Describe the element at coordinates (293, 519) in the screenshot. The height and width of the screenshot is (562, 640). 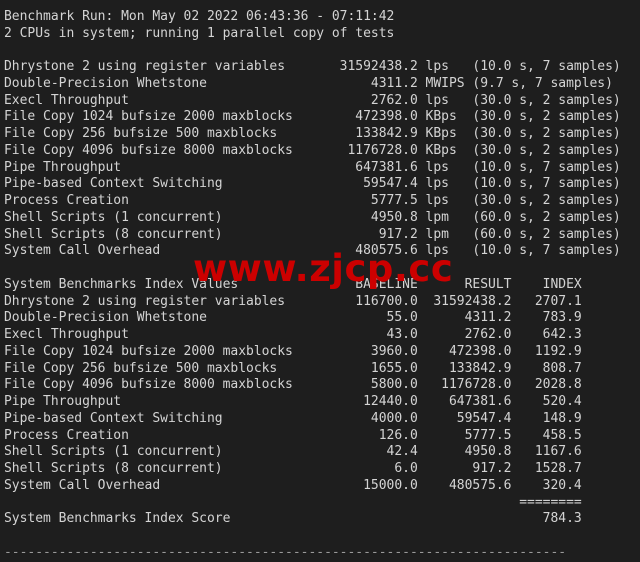
I see `index-score-line: System Benchmarks Index Score 784.3` at that location.